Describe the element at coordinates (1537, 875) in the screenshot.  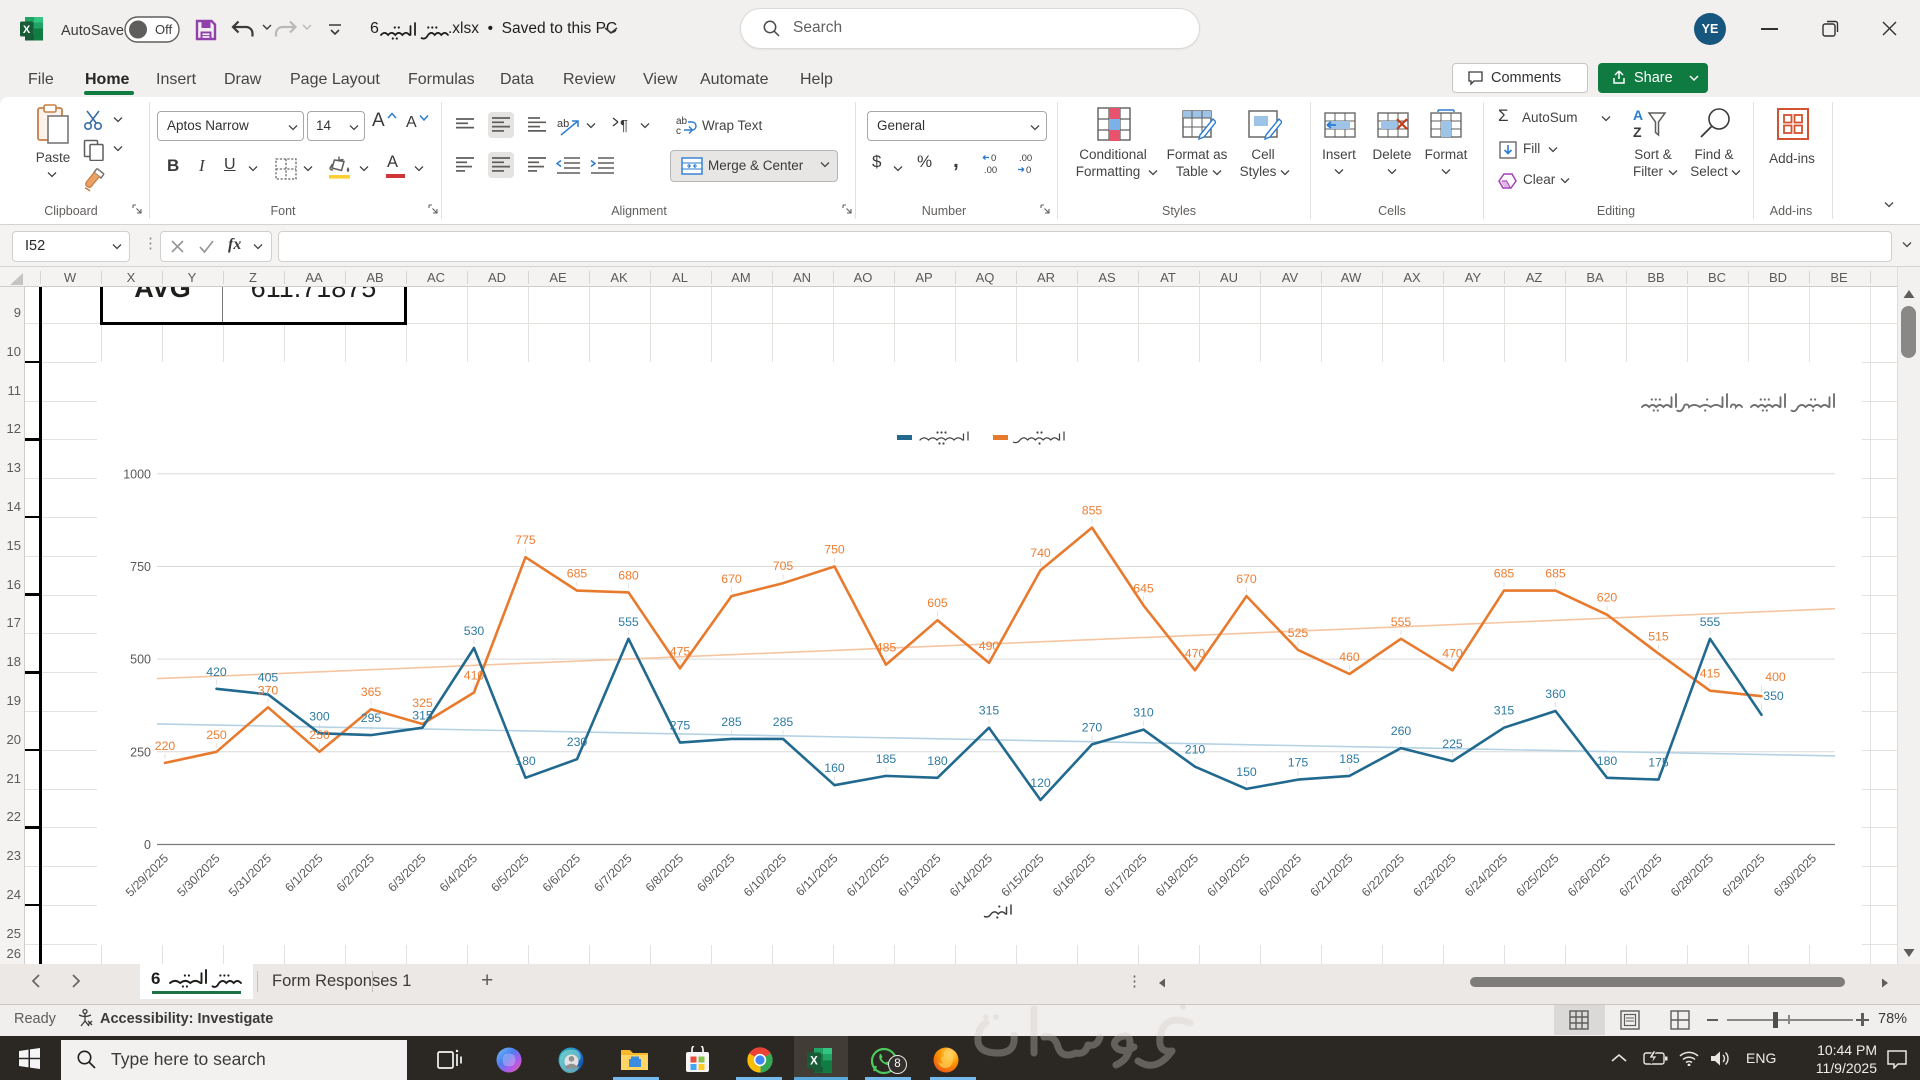
I see `svg-text: 6/25/2025` at that location.